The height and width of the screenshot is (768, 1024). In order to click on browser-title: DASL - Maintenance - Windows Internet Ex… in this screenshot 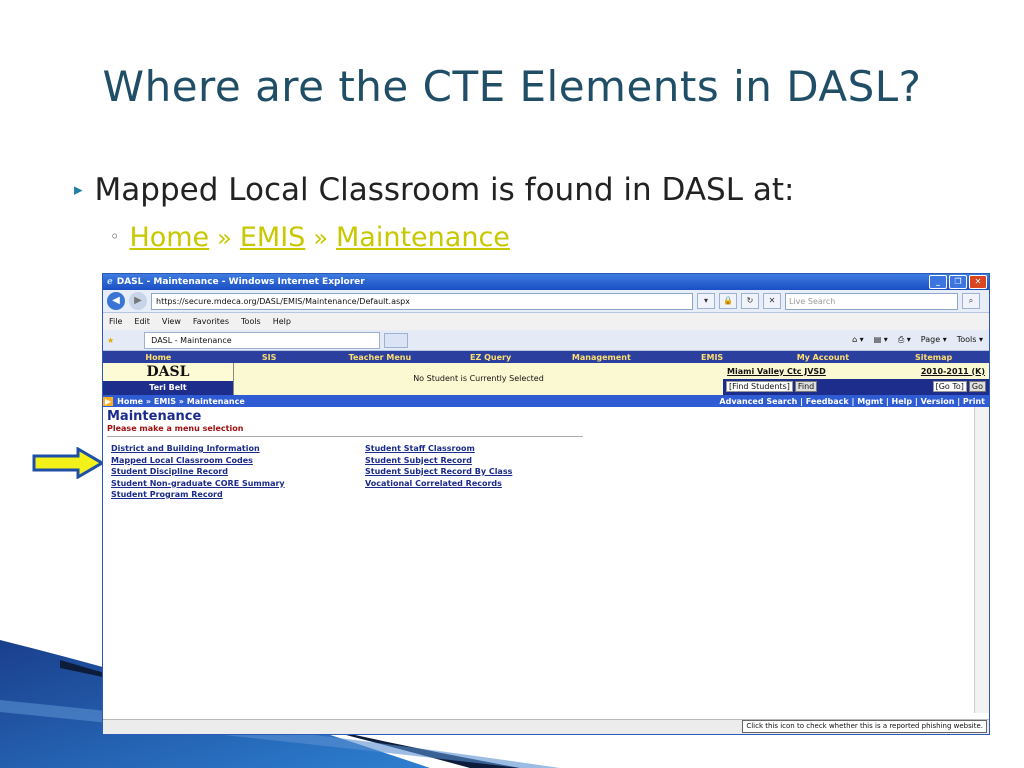, I will do `click(240, 282)`.